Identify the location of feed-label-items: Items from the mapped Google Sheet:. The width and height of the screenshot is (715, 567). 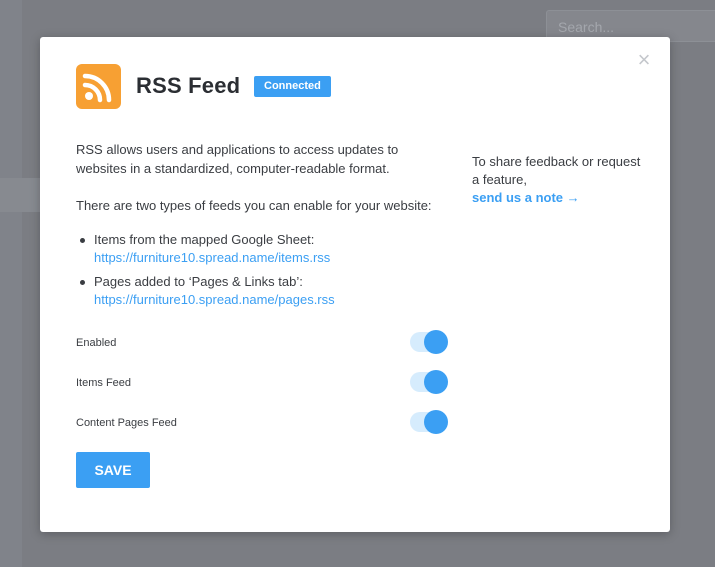
(204, 239).